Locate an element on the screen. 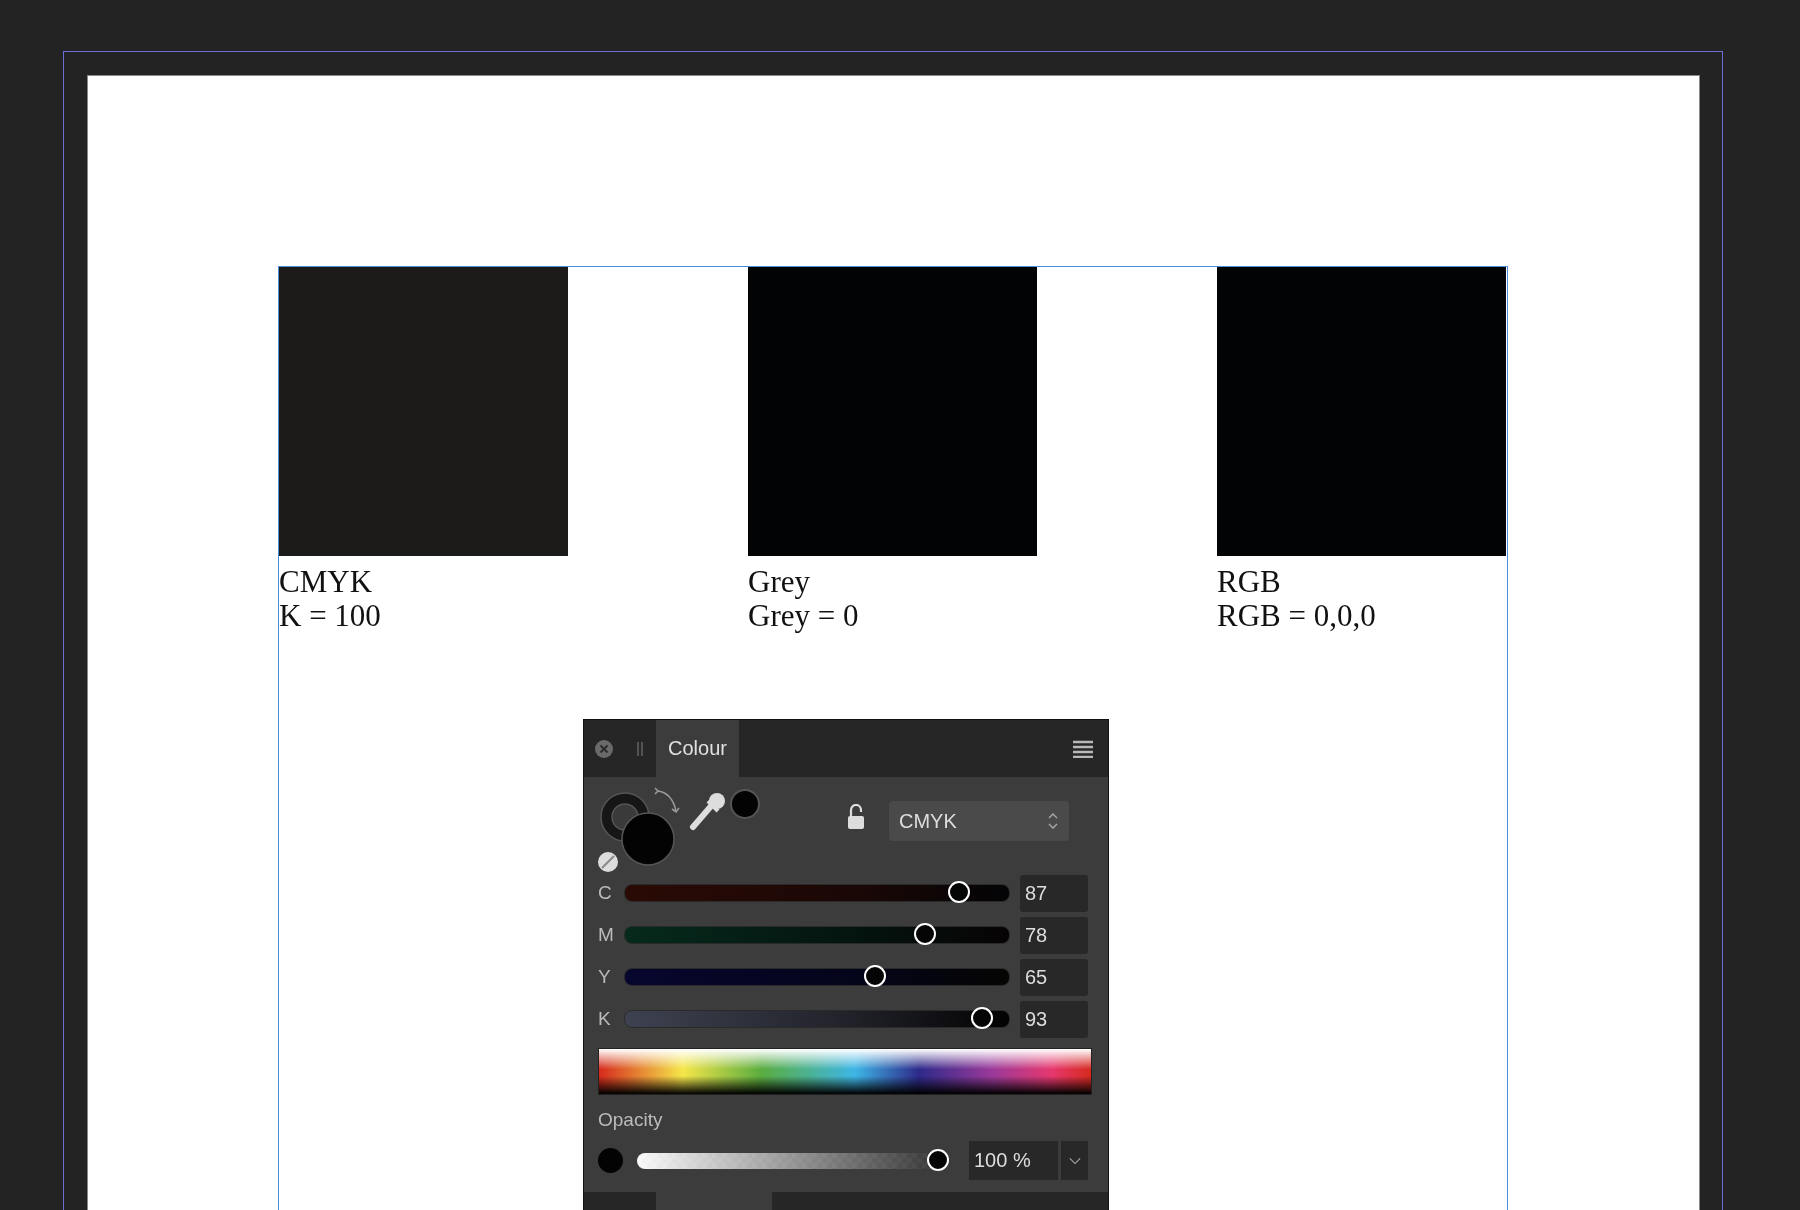  opacity-label: Opacity is located at coordinates (631, 1120).